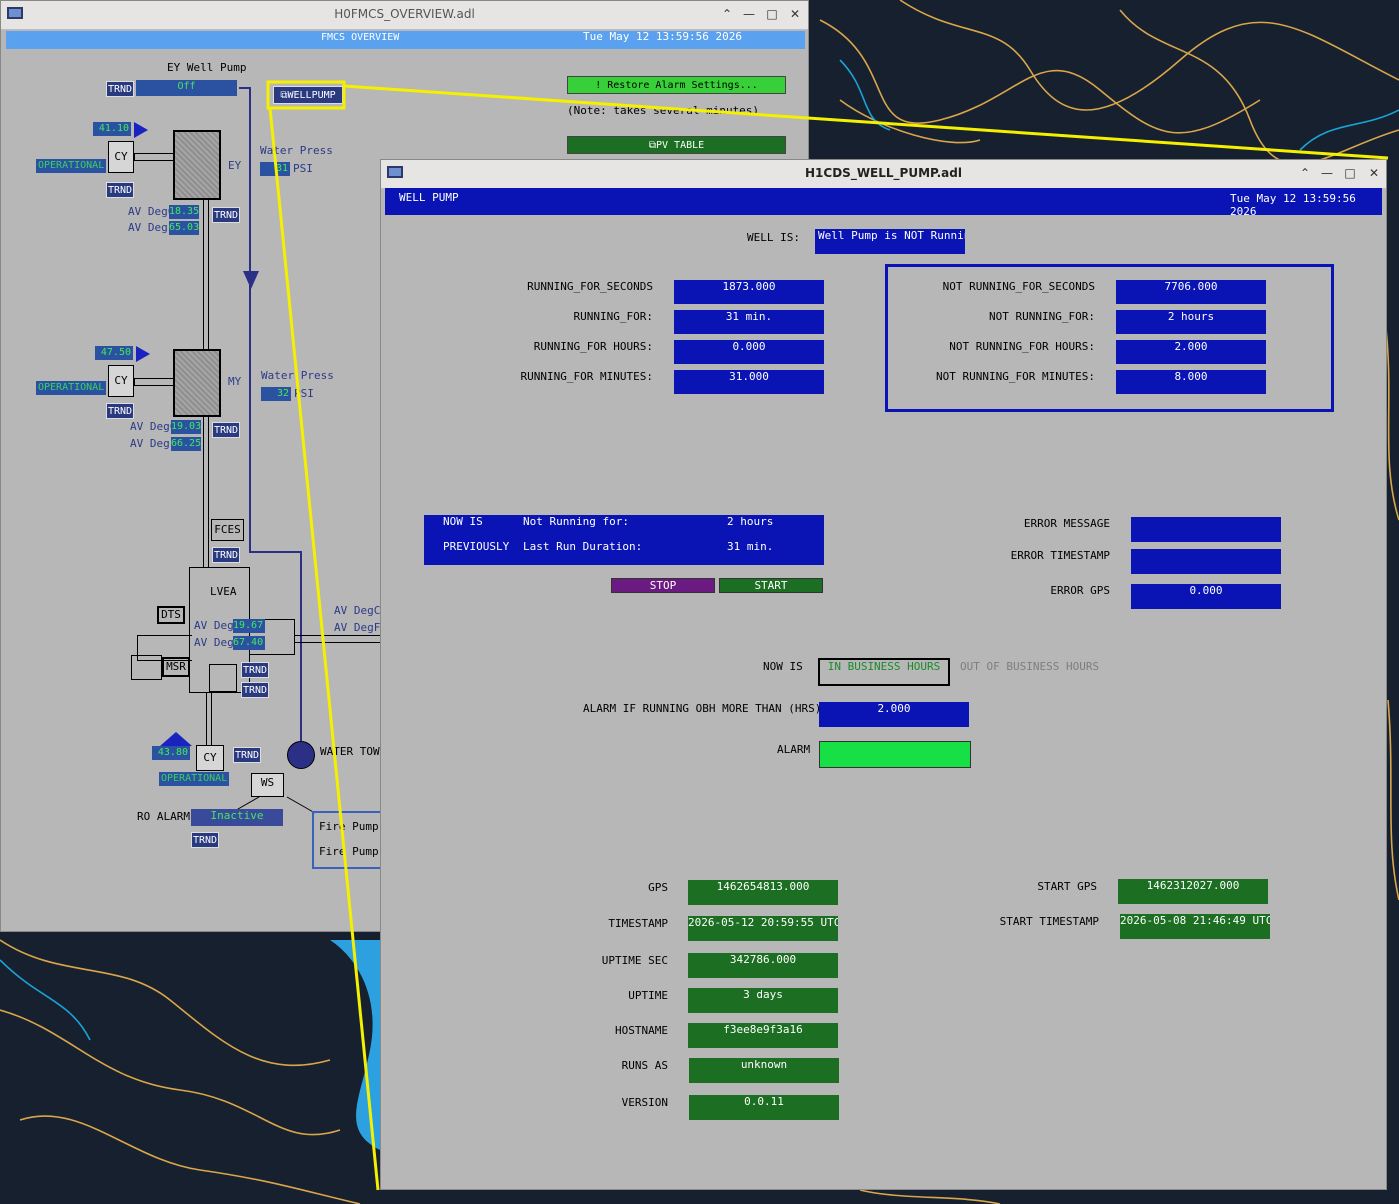  Describe the element at coordinates (153, 426) in the screenshot. I see `my-degc-label: AV DegC` at that location.